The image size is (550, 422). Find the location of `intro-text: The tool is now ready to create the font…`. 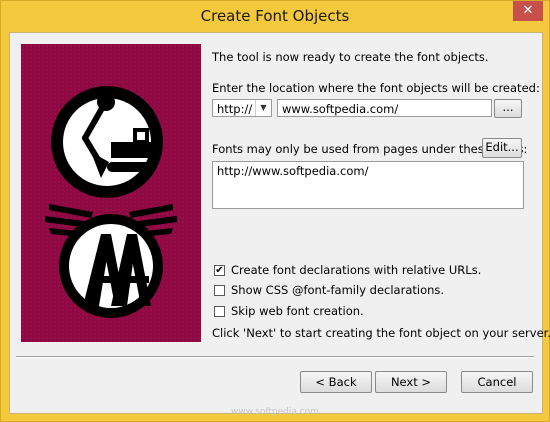

intro-text: The tool is now ready to create the font… is located at coordinates (350, 57).